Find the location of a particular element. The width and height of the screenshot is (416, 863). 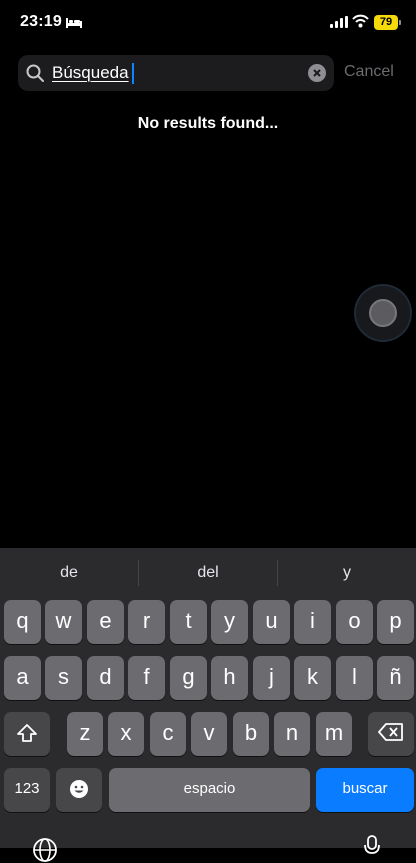

cancel-button: Cancel is located at coordinates (369, 72).